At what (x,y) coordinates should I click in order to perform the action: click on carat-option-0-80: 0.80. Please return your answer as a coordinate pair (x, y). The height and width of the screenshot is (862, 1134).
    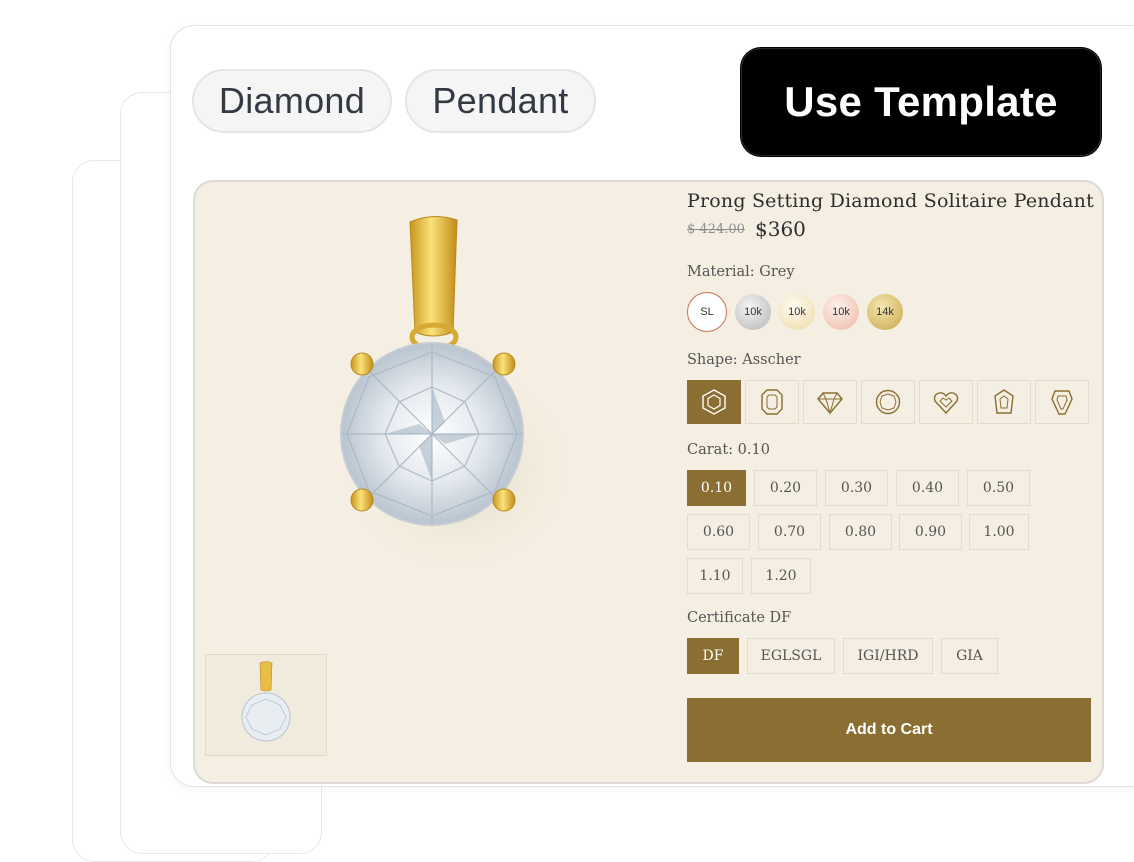
    Looking at the image, I should click on (860, 532).